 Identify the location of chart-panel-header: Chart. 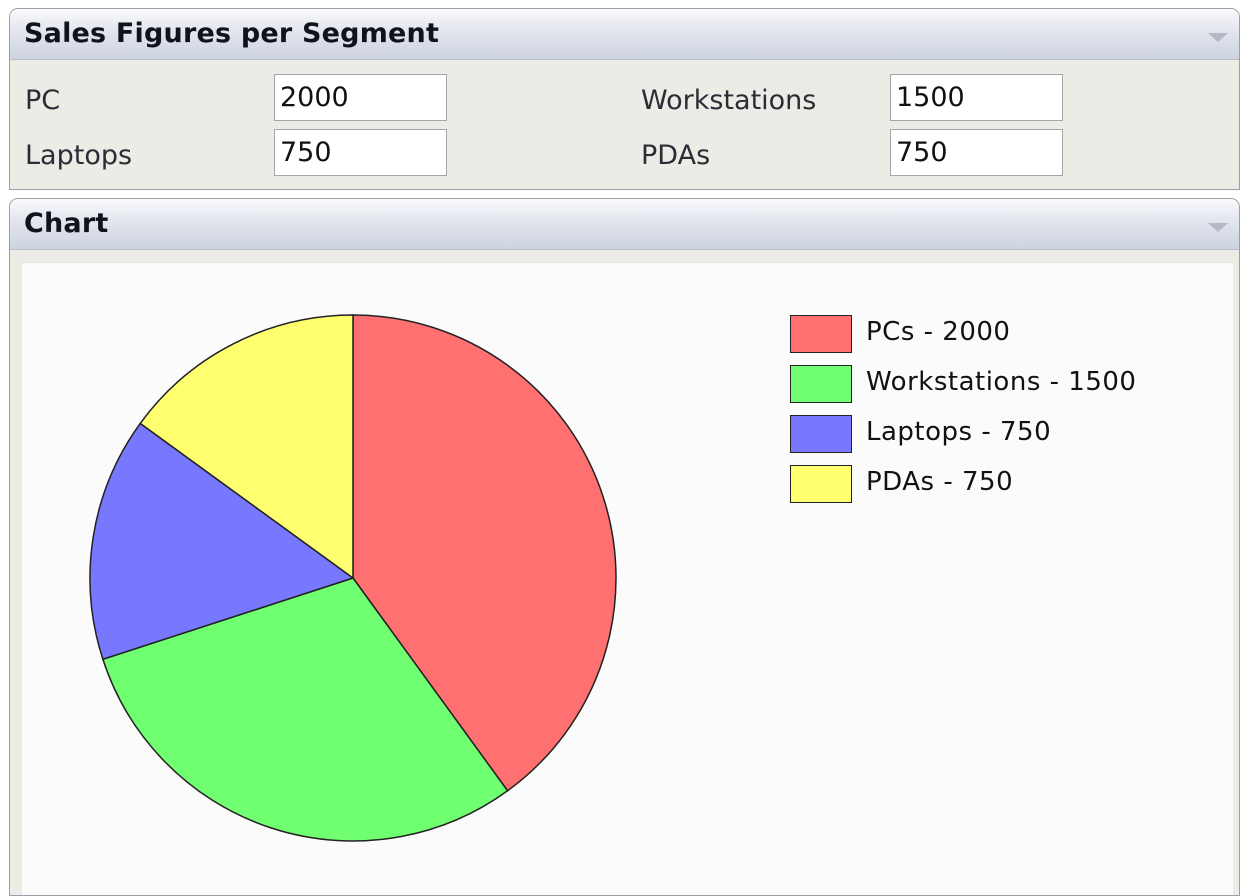
(624, 224).